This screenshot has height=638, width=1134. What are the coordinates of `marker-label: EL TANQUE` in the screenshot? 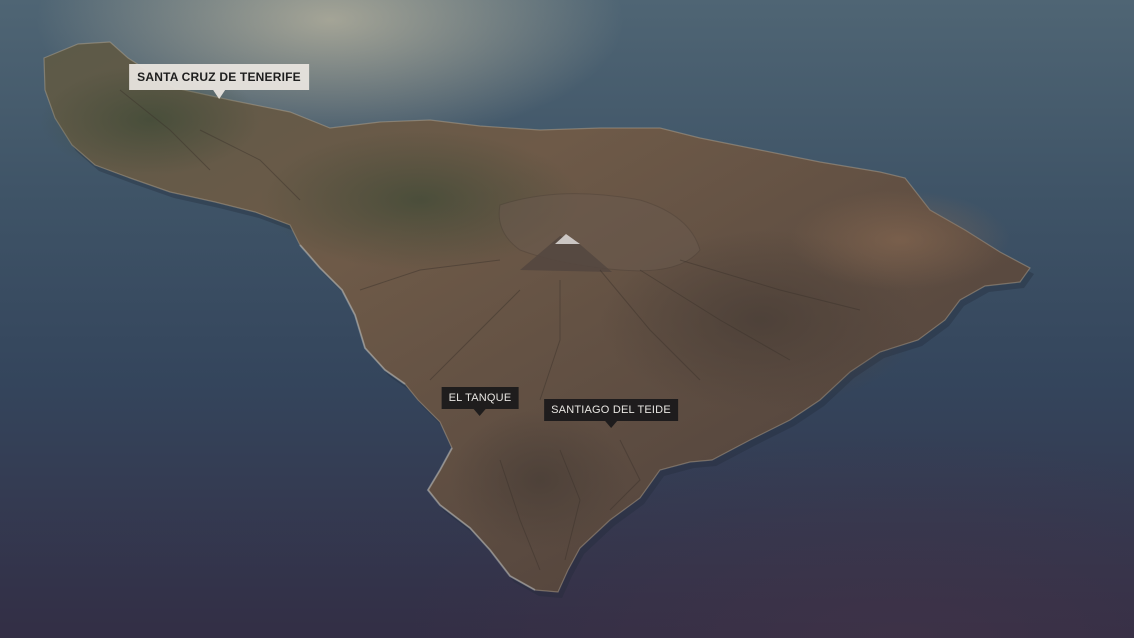 It's located at (480, 398).